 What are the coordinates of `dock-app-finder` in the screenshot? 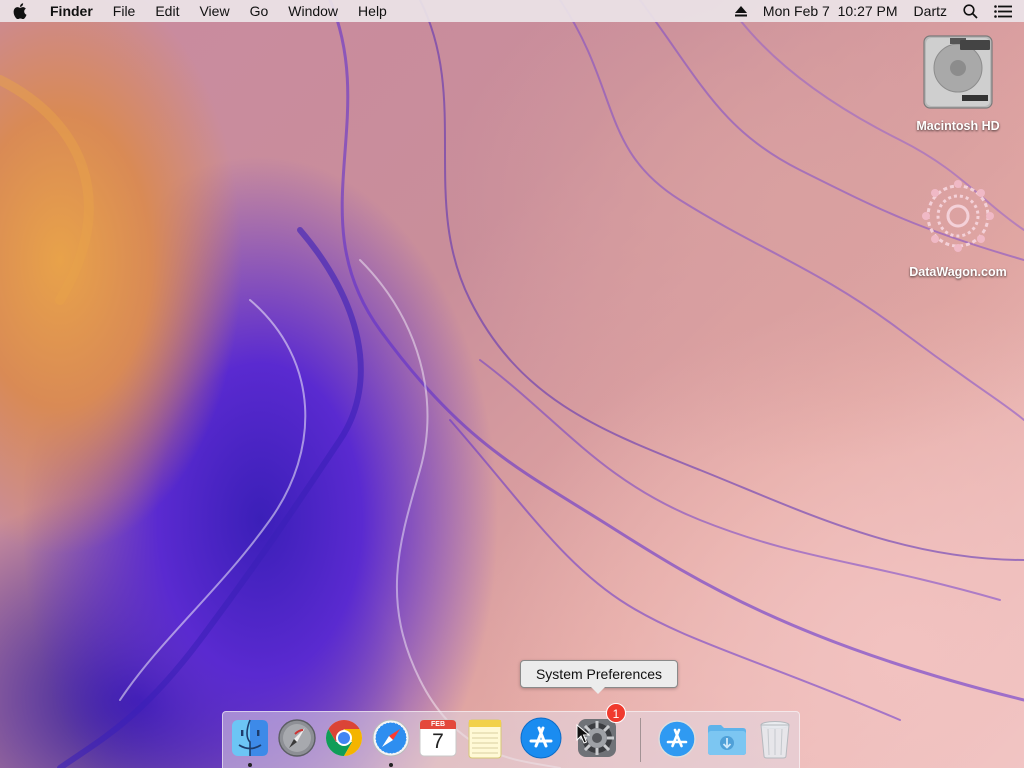 It's located at (250, 738).